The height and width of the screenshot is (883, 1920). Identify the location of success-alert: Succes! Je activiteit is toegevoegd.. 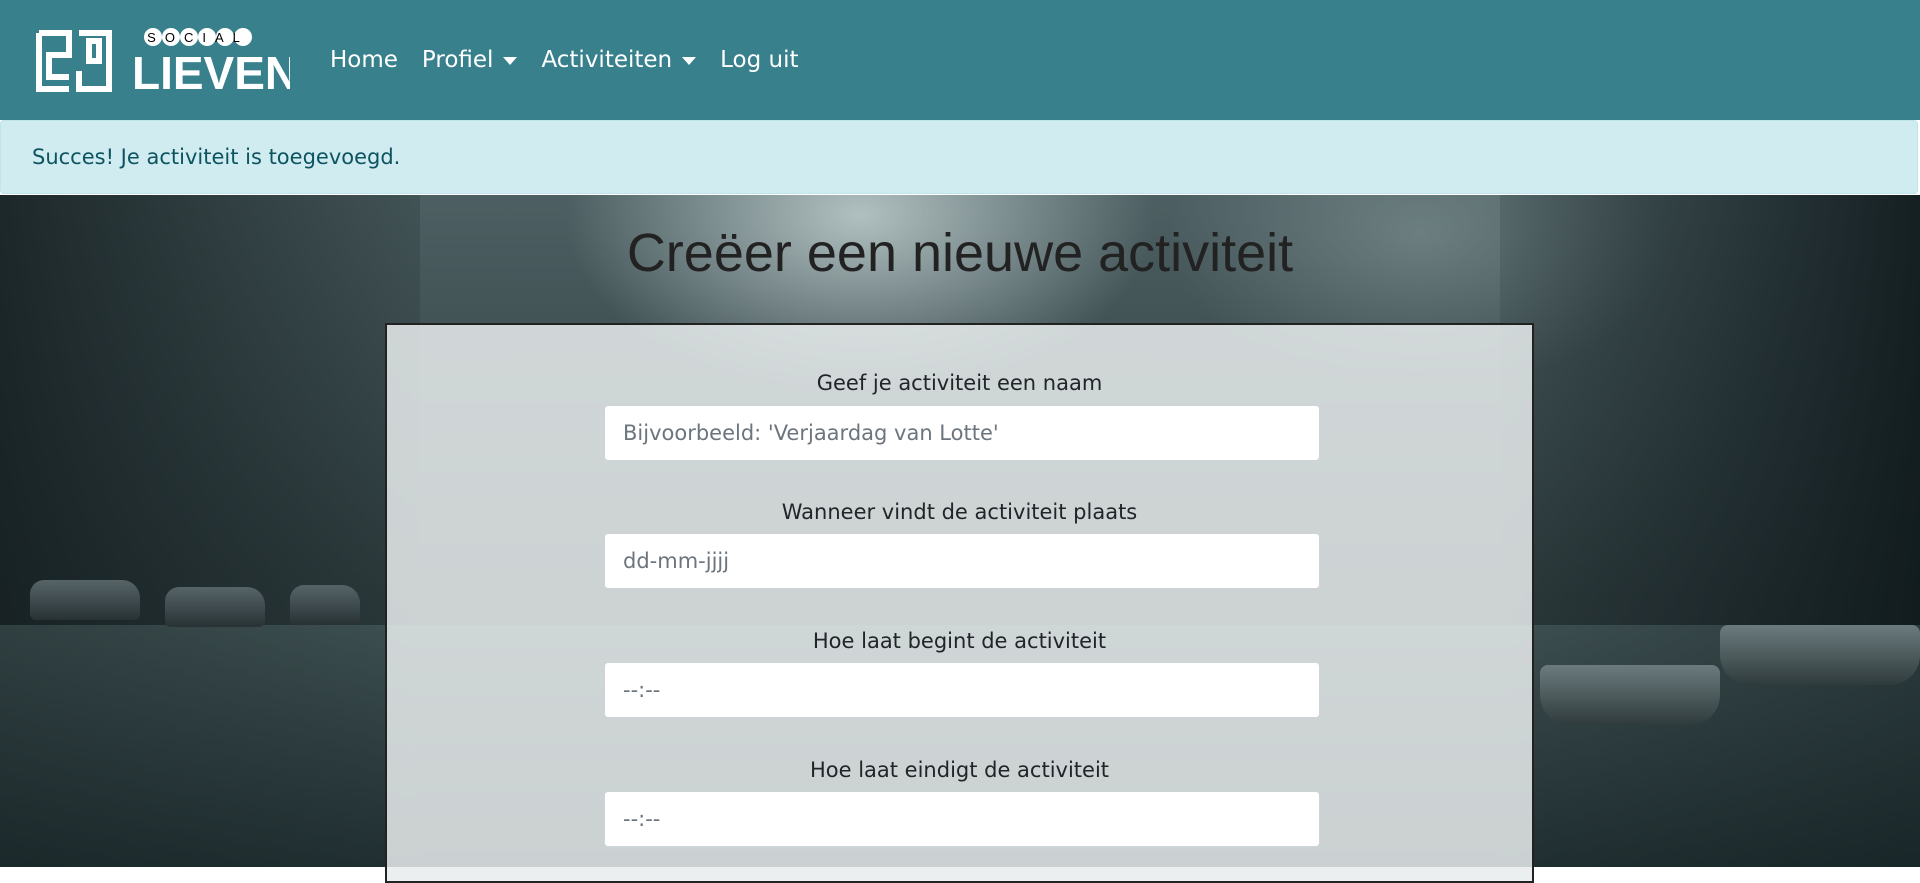
(959, 157).